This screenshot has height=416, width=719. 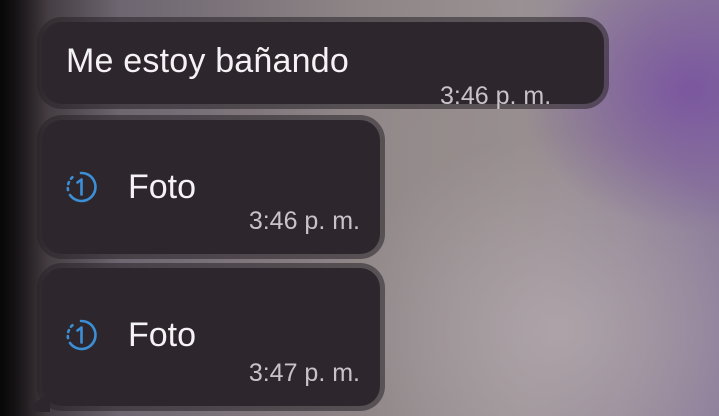 What do you see at coordinates (207, 61) in the screenshot?
I see `message-text: Me estoy bañando` at bounding box center [207, 61].